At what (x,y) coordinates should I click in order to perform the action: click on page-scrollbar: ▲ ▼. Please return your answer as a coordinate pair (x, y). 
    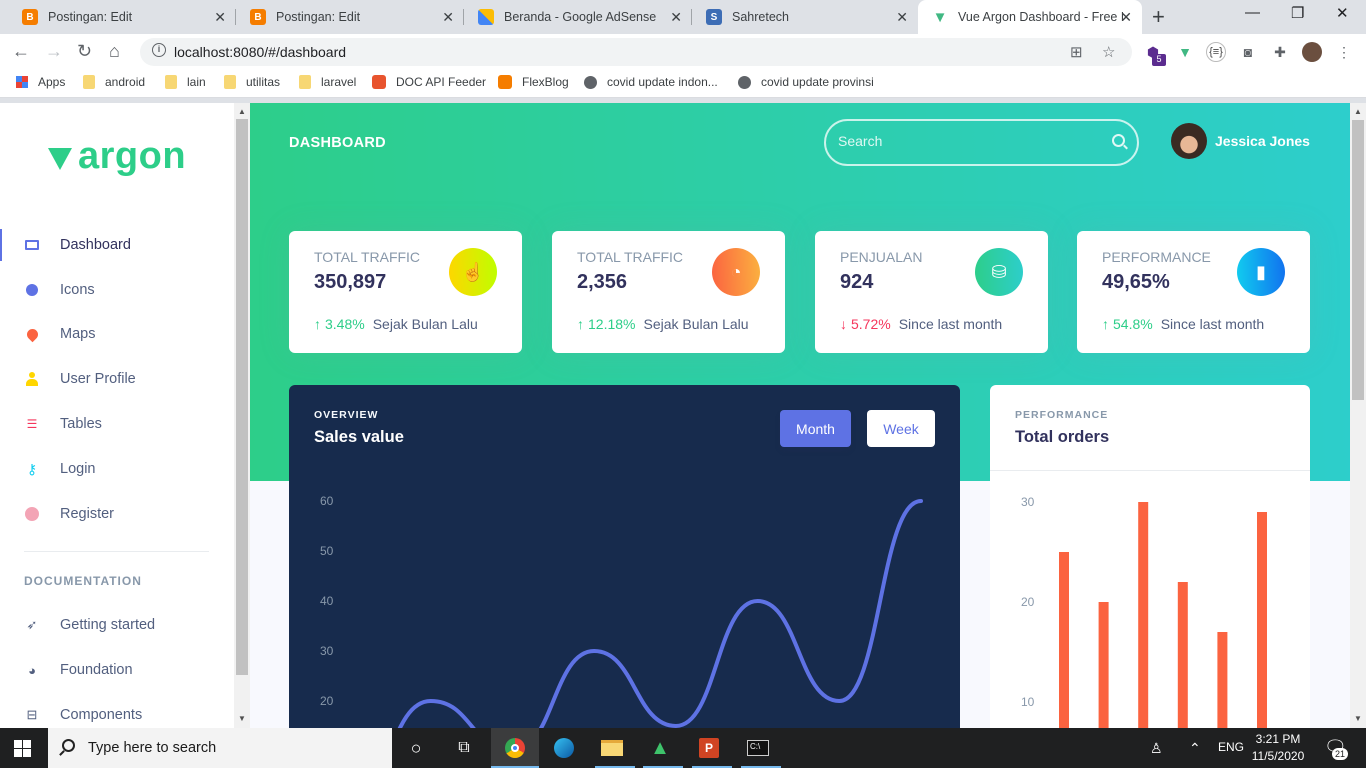
    Looking at the image, I should click on (1358, 415).